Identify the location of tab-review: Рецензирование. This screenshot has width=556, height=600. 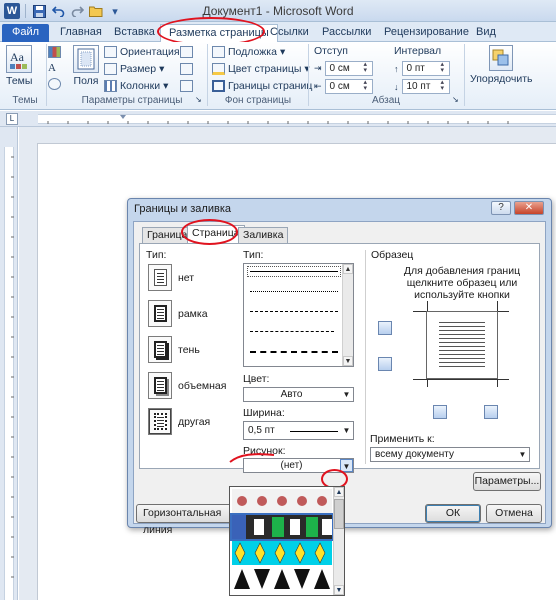
(426, 33).